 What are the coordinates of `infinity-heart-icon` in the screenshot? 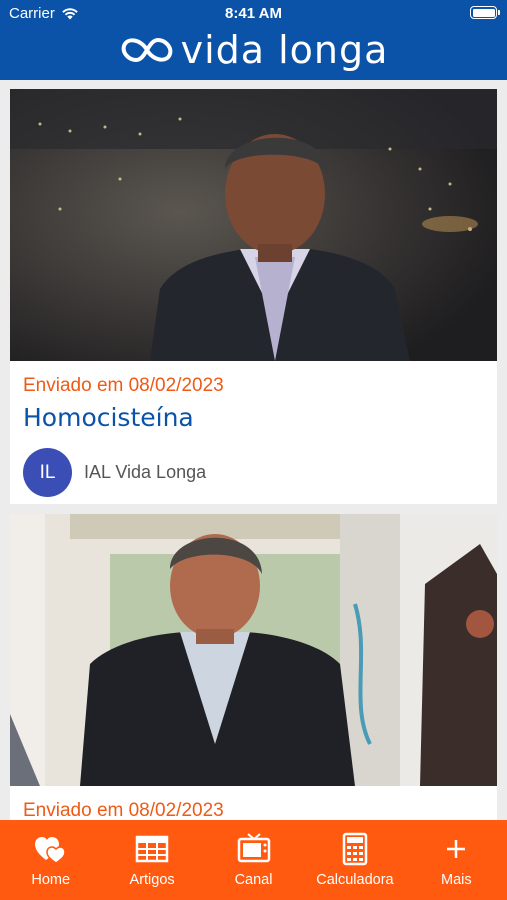 It's located at (146, 50).